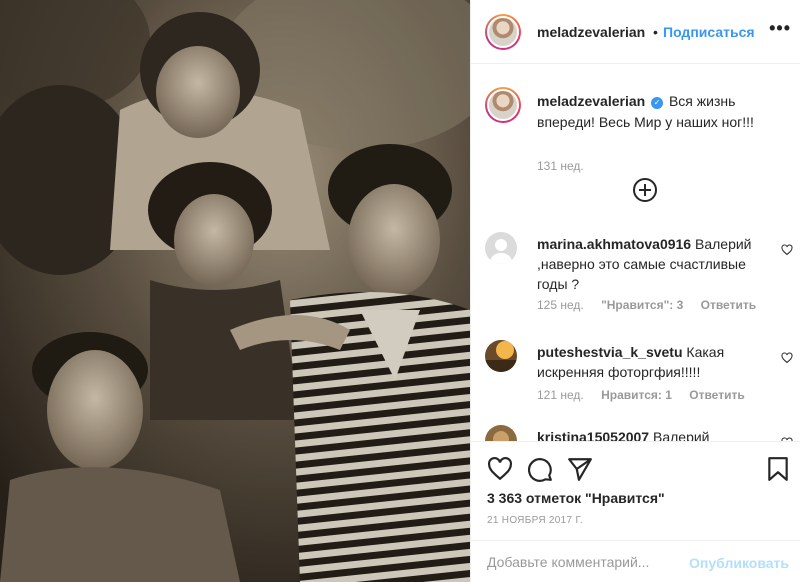 This screenshot has height=582, width=800. What do you see at coordinates (593, 435) in the screenshot?
I see `comment-username: kristina15052007` at bounding box center [593, 435].